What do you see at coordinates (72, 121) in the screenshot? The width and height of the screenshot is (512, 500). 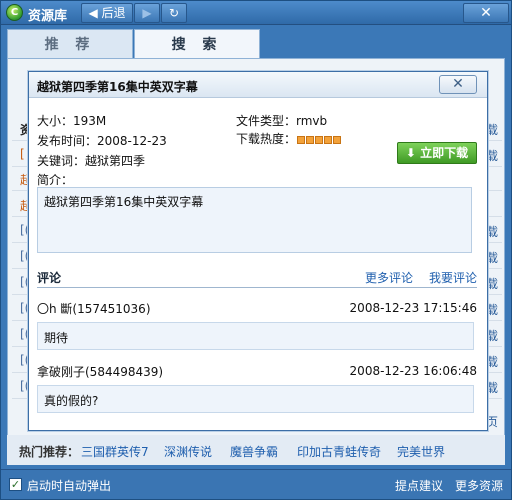 I see `file-size: 大小：193M` at bounding box center [72, 121].